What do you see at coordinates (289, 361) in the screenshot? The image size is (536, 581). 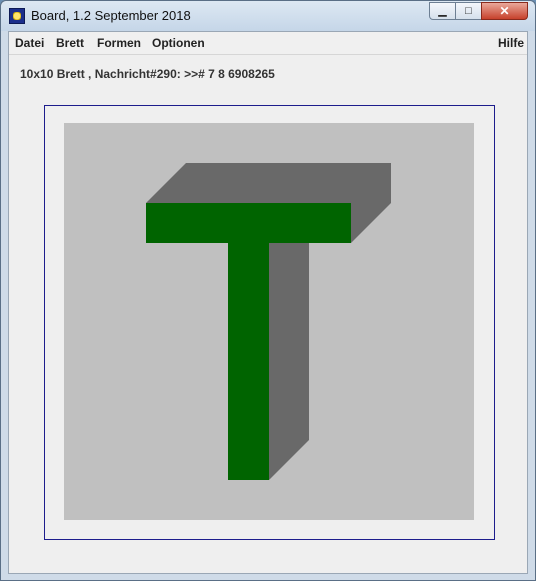 I see `t-stem-shadow` at bounding box center [289, 361].